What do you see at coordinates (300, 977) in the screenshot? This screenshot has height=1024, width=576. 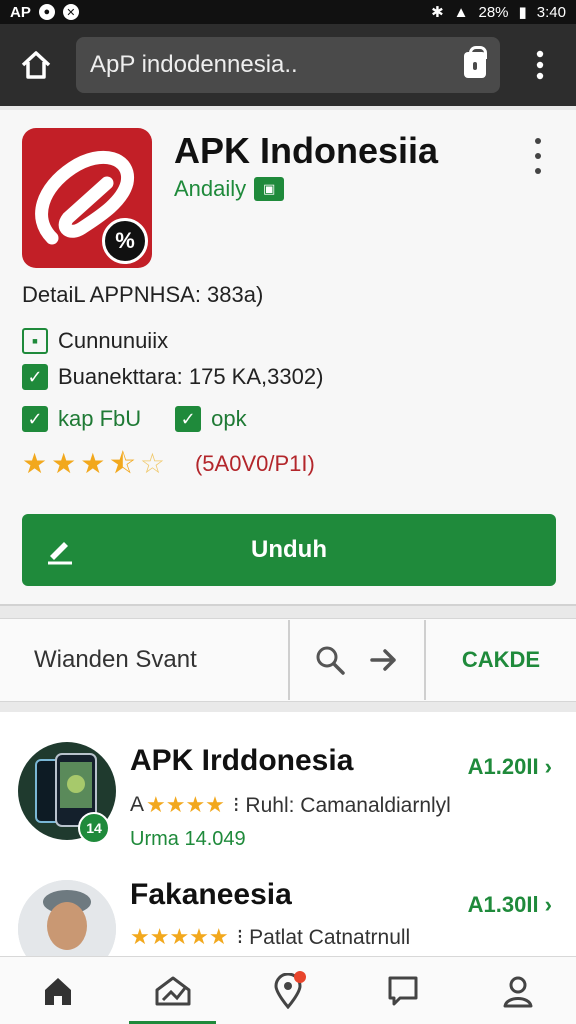 I see `notification-dot` at bounding box center [300, 977].